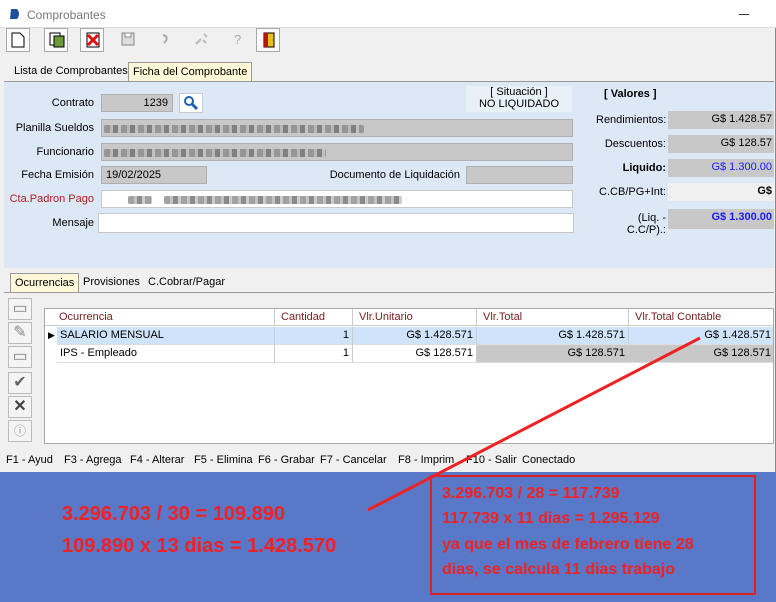 The width and height of the screenshot is (776, 602). I want to click on cell-ocurrencia: SALARIO MENSUAL, so click(166, 336).